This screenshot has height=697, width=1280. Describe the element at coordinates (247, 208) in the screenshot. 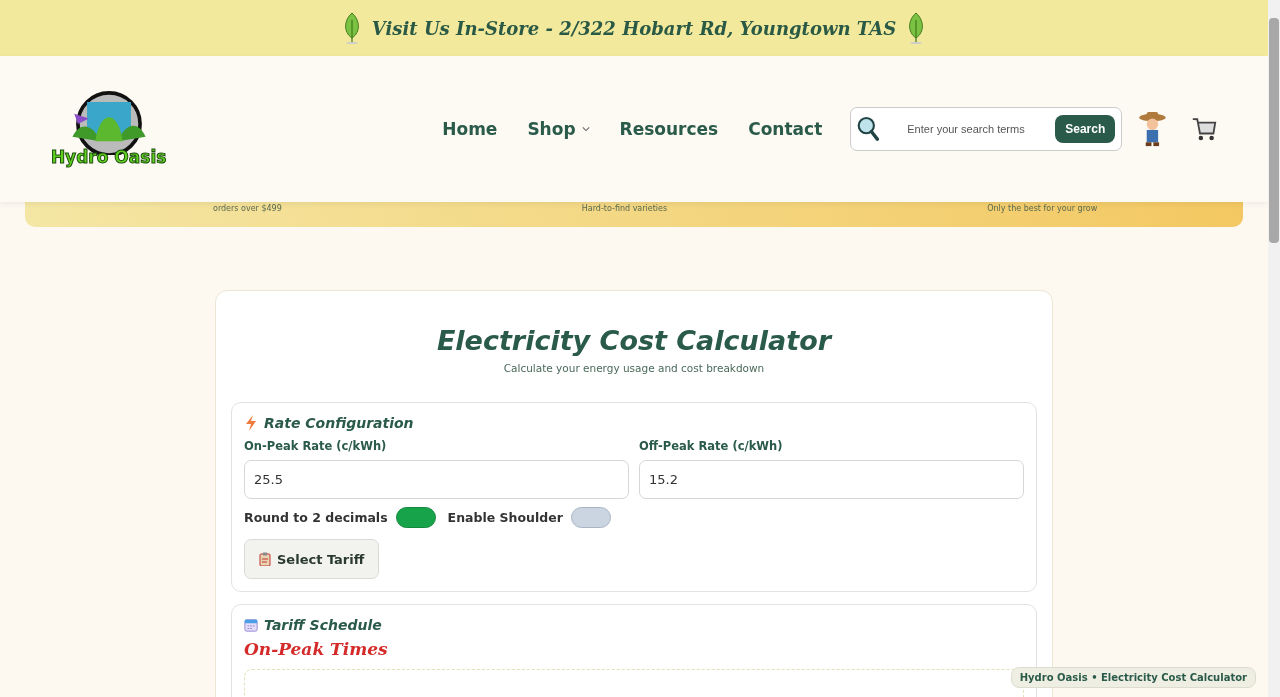

I see `perk-text: orders over $499` at that location.